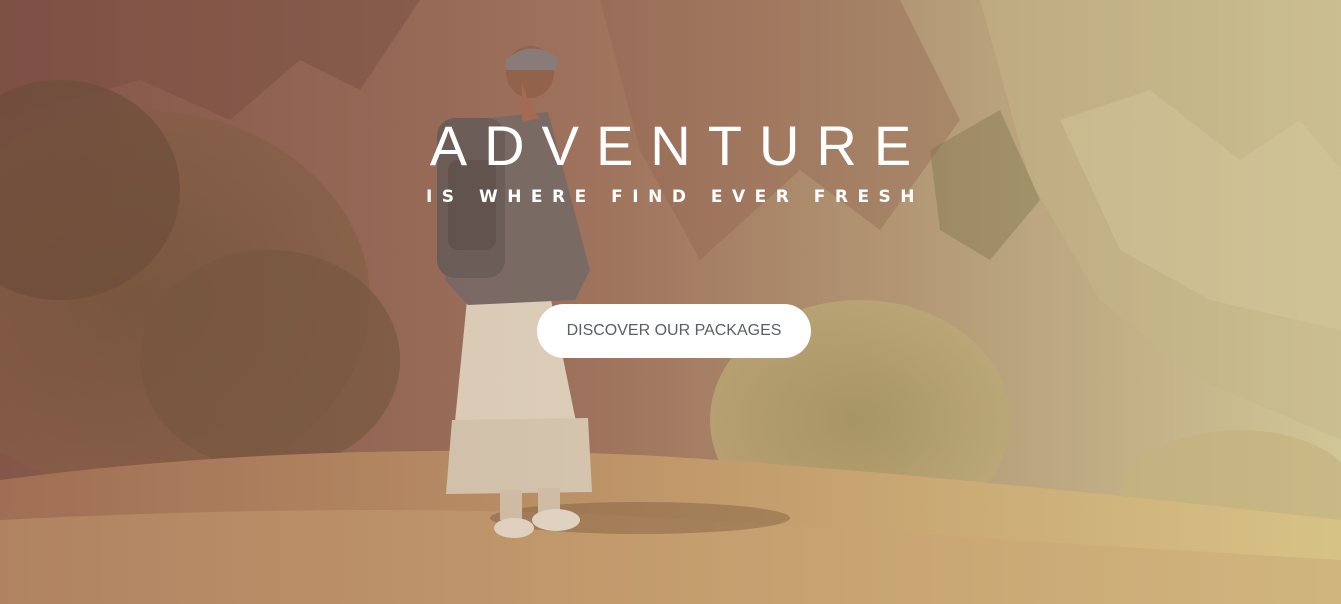 The height and width of the screenshot is (604, 1341). I want to click on hero-title: ADVENTURE, so click(679, 145).